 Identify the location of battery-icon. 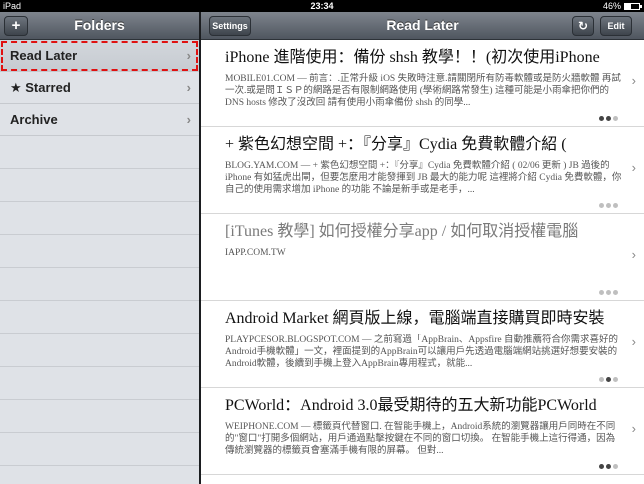
(633, 6).